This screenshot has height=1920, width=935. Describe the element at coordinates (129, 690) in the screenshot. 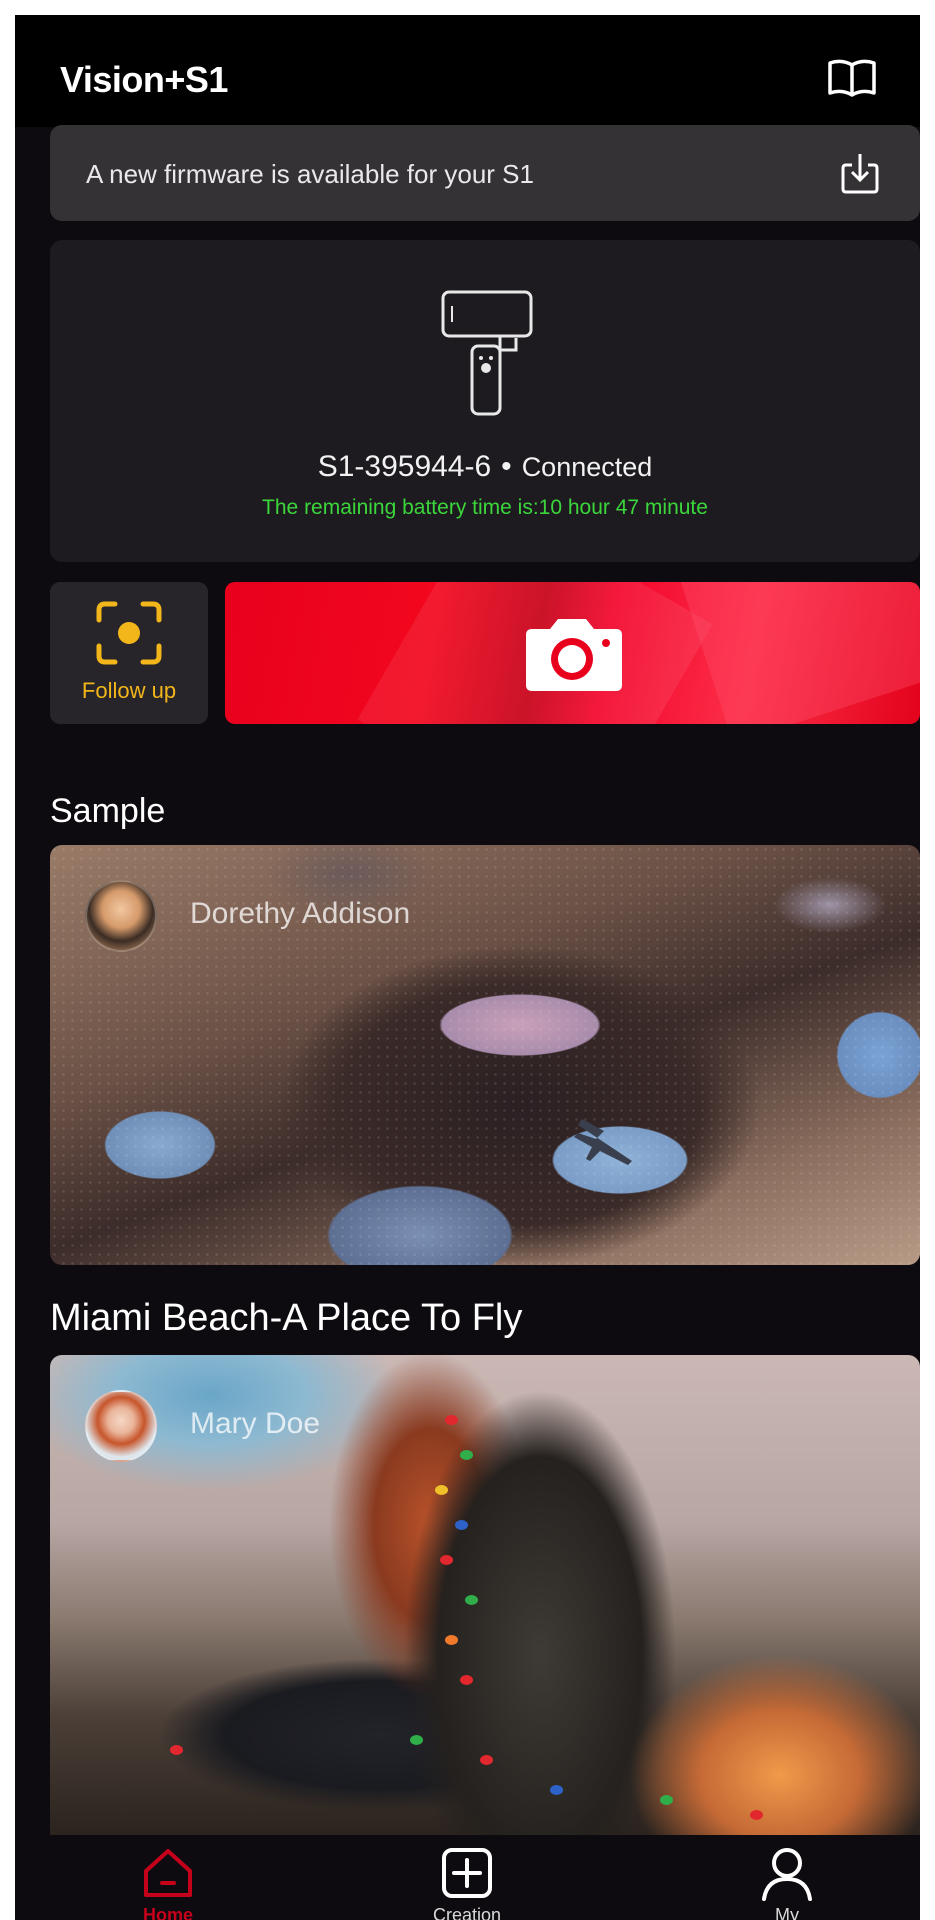

I see `follow-up-label: Follow up` at that location.